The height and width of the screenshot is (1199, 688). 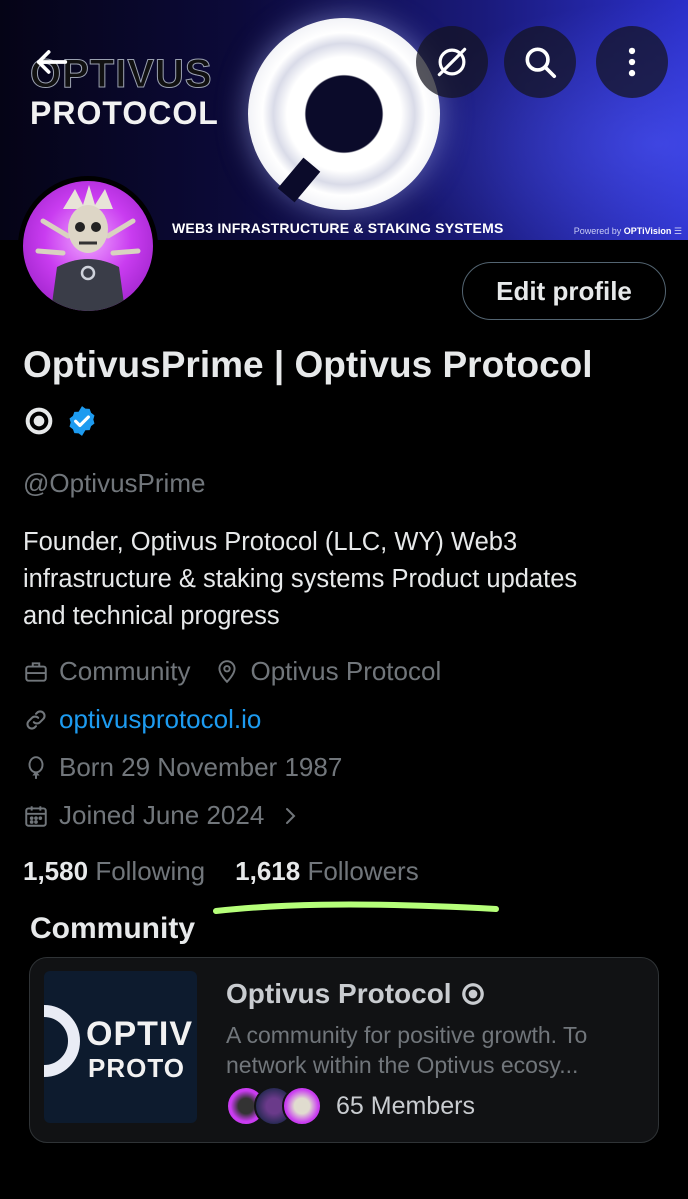 What do you see at coordinates (124, 113) in the screenshot?
I see `banner-logo-line2: PROTOCOL` at bounding box center [124, 113].